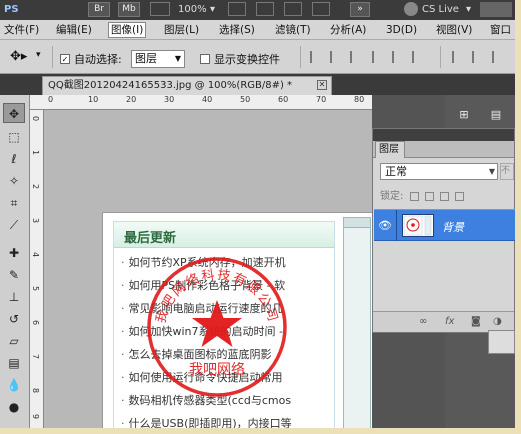  Describe the element at coordinates (348, 30) in the screenshot. I see `menu-analysis: 分析(A)` at that location.